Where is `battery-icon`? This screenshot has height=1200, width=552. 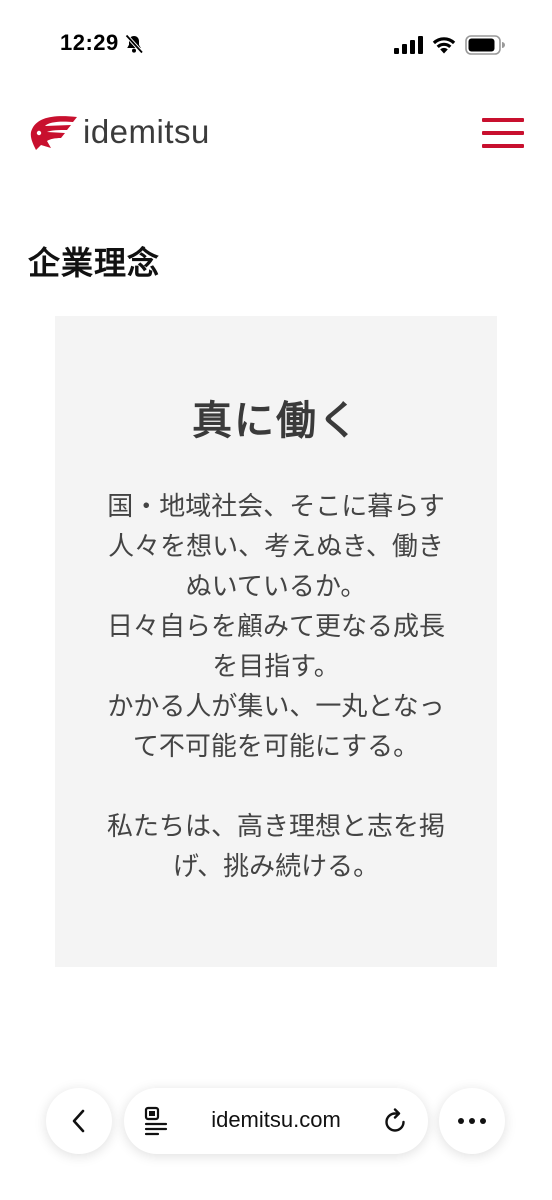 battery-icon is located at coordinates (485, 45).